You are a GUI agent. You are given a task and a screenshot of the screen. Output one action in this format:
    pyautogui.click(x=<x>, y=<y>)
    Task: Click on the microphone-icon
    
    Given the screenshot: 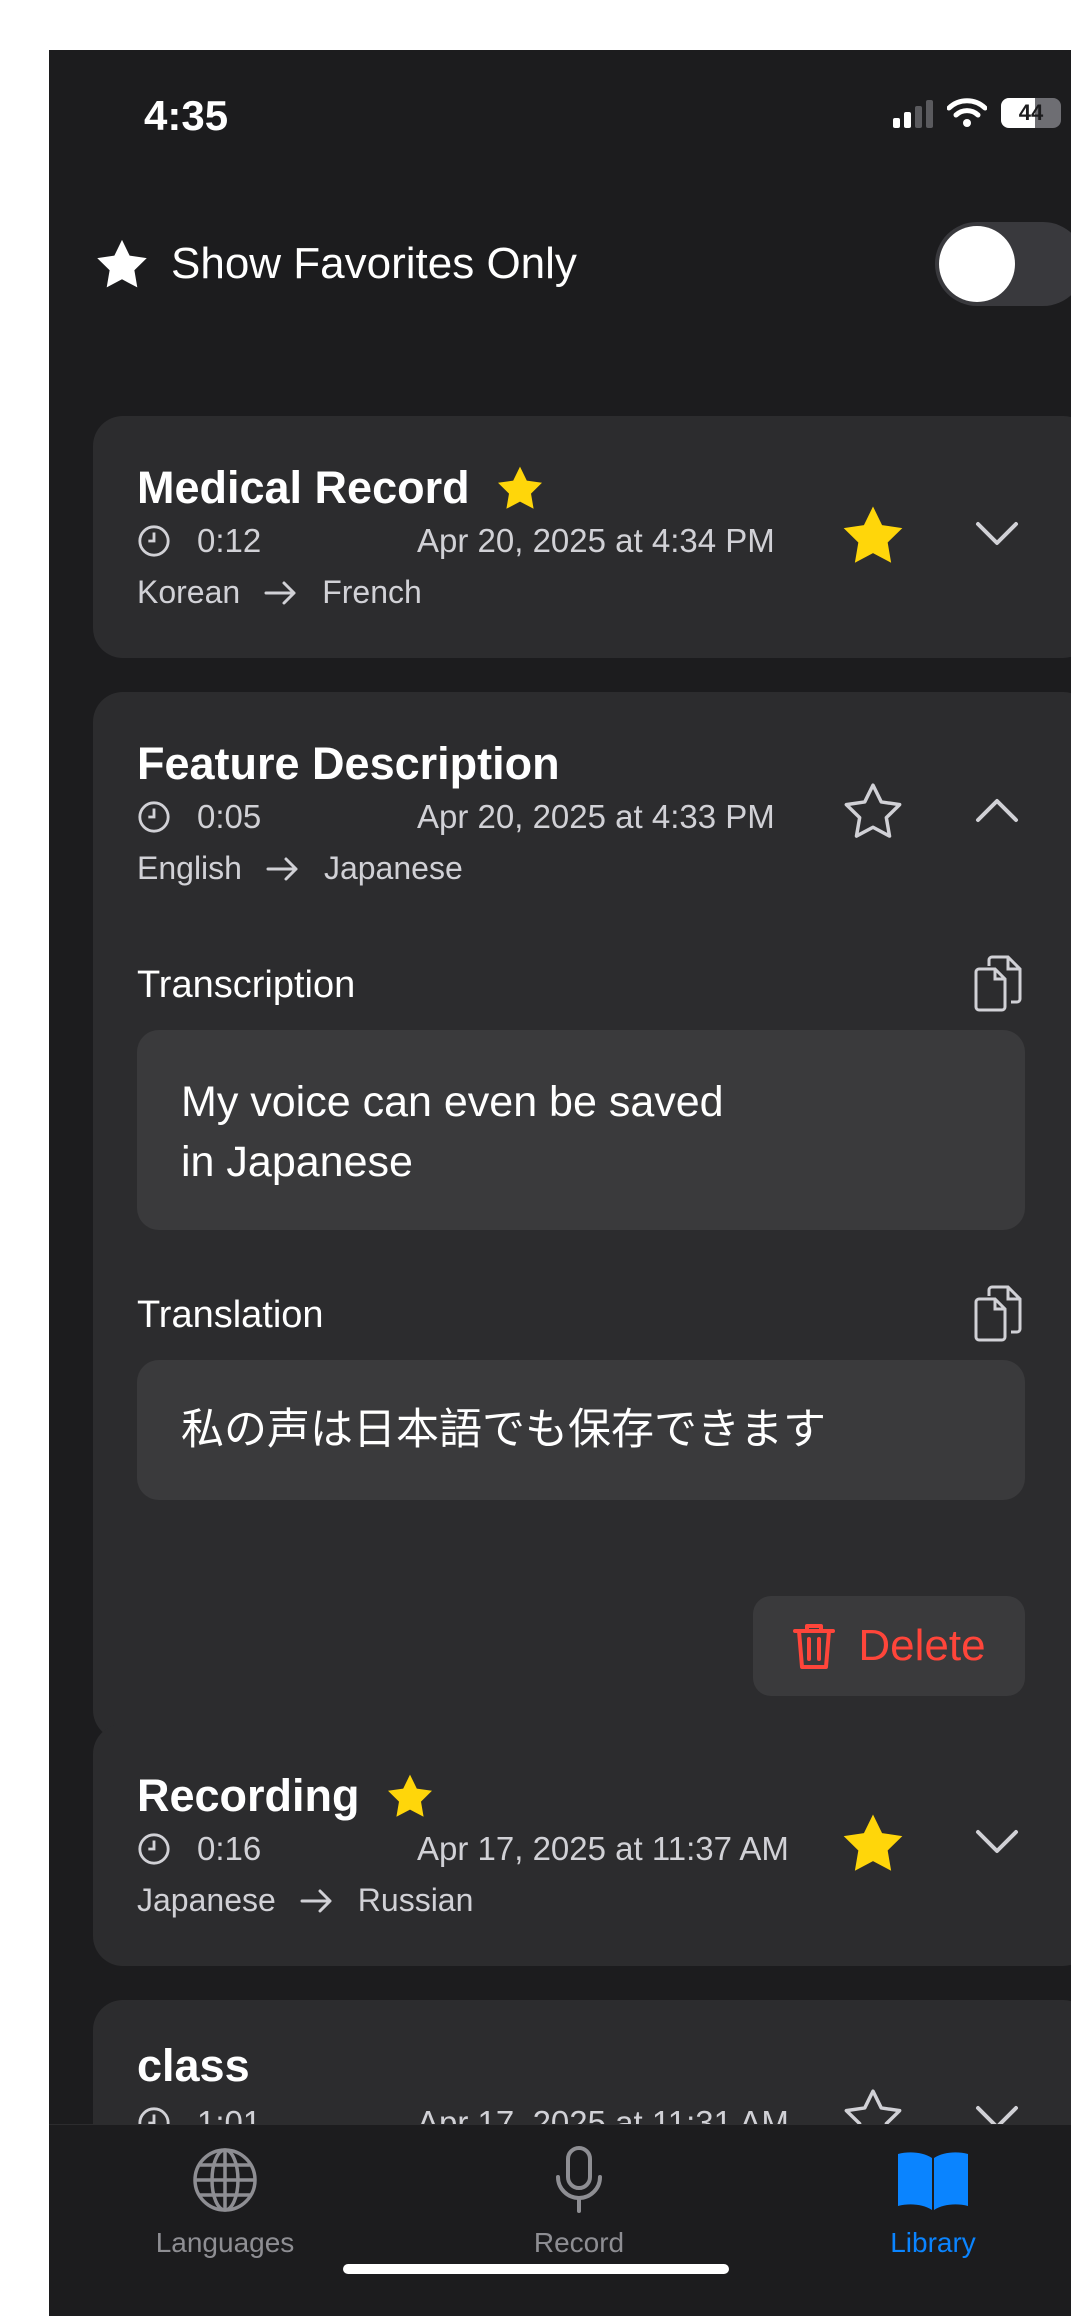 What is the action you would take?
    pyautogui.click(x=579, y=2179)
    